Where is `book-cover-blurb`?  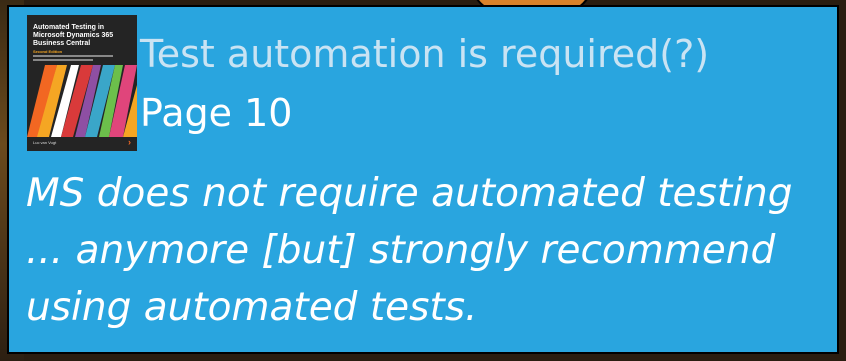
book-cover-blurb is located at coordinates (81, 58).